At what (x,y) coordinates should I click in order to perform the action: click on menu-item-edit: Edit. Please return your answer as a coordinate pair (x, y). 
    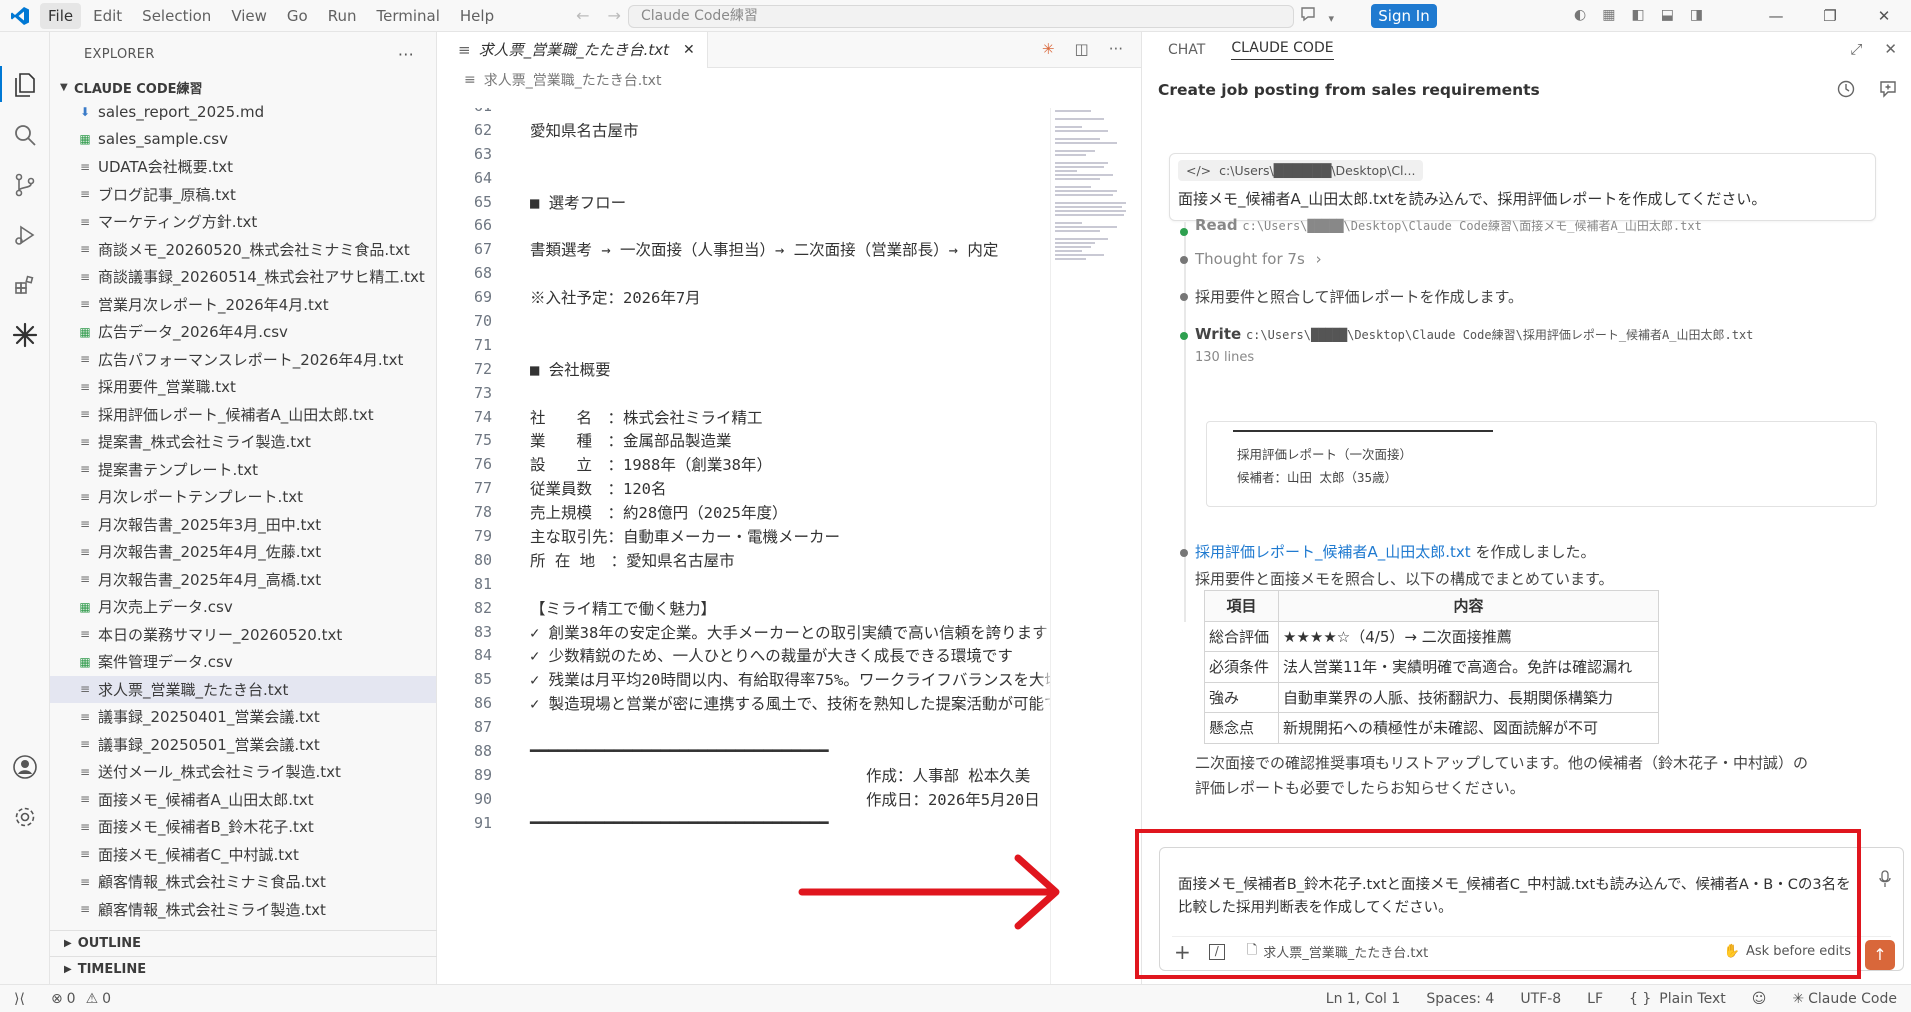
    Looking at the image, I should click on (107, 16).